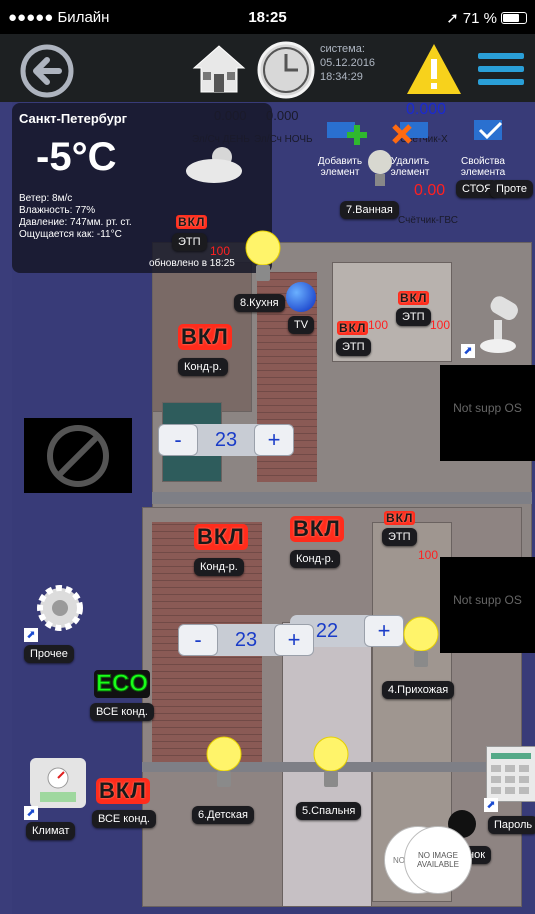 This screenshot has width=535, height=914. I want to click on room-kids: 6.Детская, so click(223, 815).